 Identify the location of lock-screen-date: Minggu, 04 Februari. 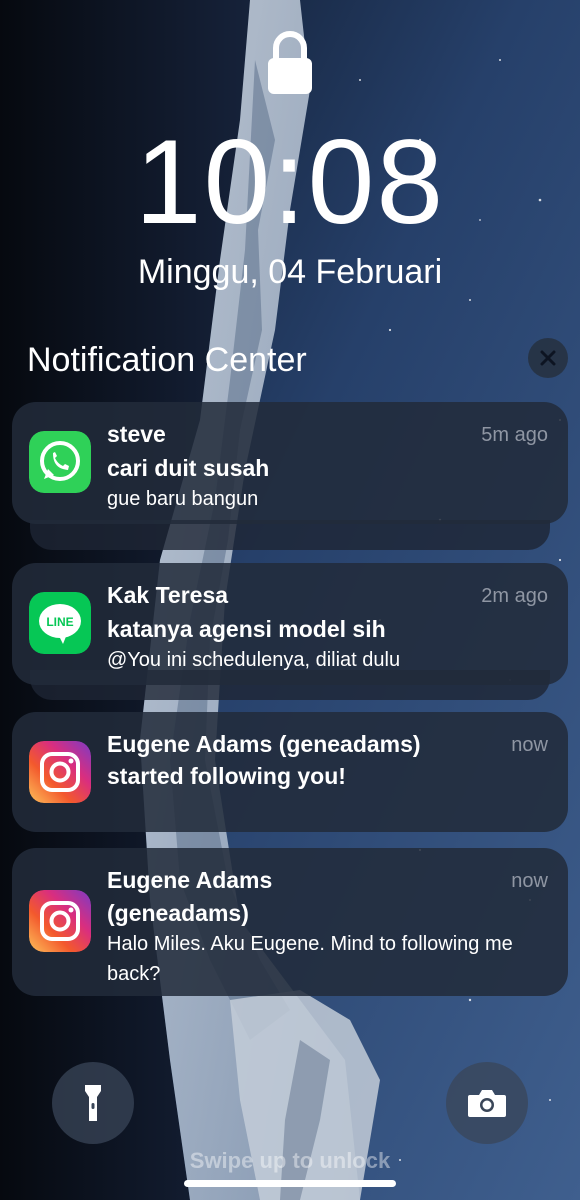
(290, 272).